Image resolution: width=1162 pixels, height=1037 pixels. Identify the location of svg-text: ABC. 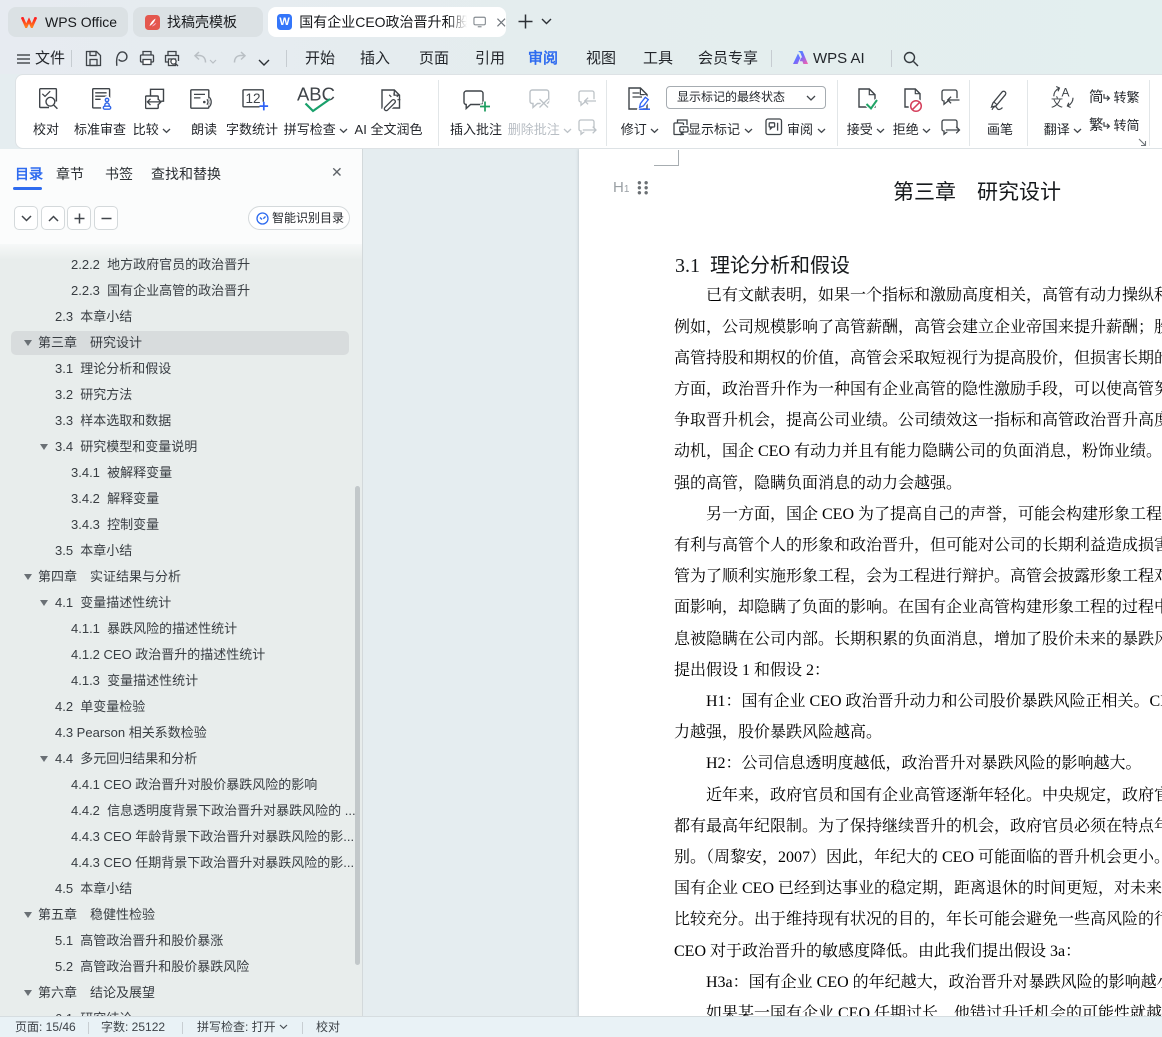
(316, 95).